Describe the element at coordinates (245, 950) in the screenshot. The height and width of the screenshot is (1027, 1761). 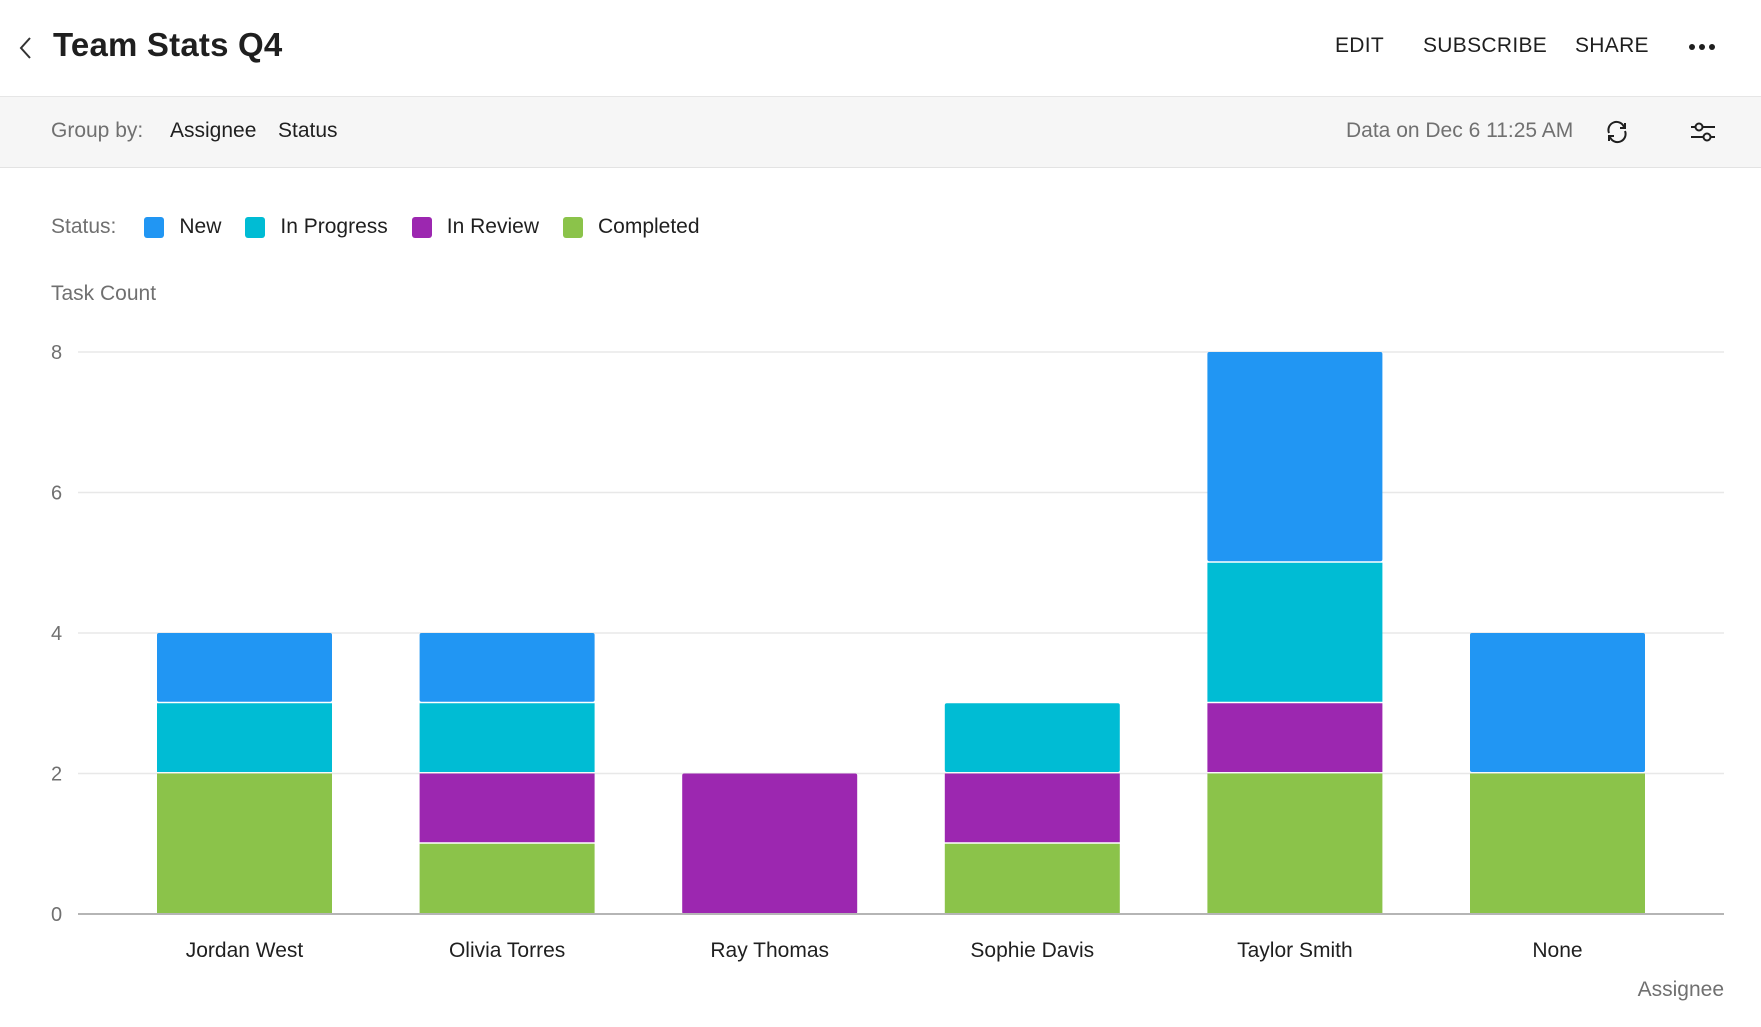
I see `x-tick-label: Jordan West` at that location.